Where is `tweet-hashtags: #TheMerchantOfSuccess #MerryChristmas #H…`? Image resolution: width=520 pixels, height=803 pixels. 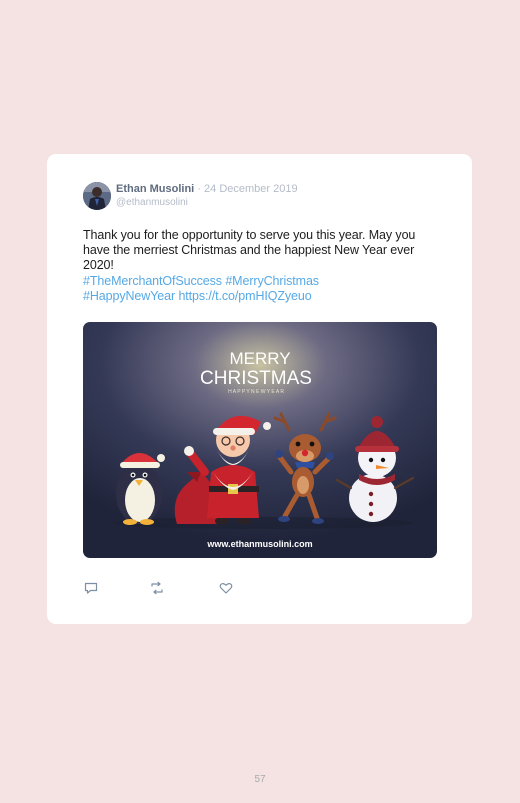 tweet-hashtags: #TheMerchantOfSuccess #MerryChristmas #H… is located at coordinates (258, 289).